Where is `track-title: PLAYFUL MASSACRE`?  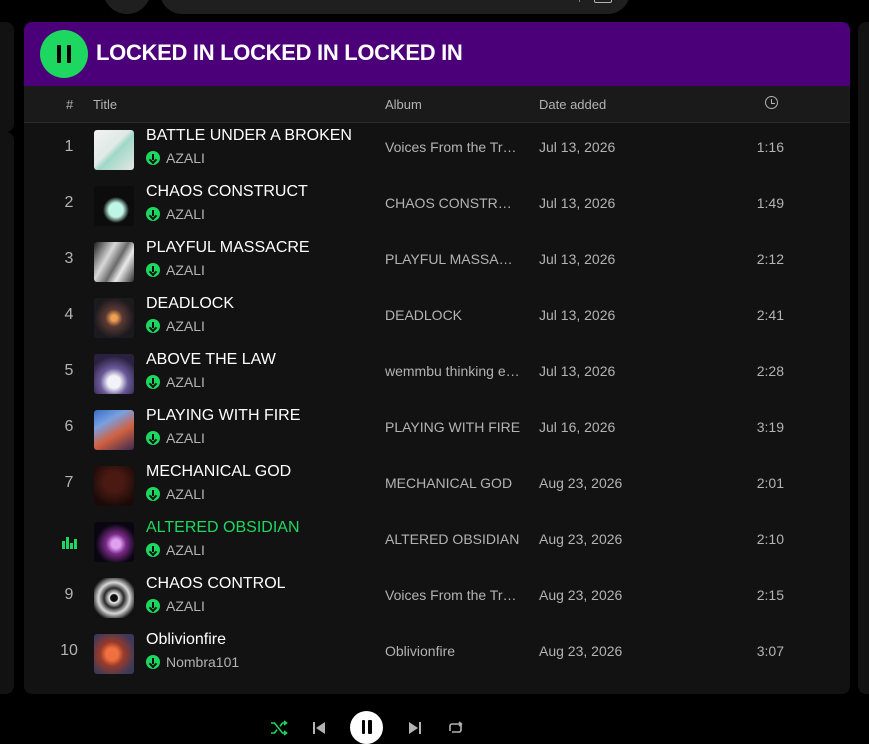
track-title: PLAYFUL MASSACRE is located at coordinates (228, 248).